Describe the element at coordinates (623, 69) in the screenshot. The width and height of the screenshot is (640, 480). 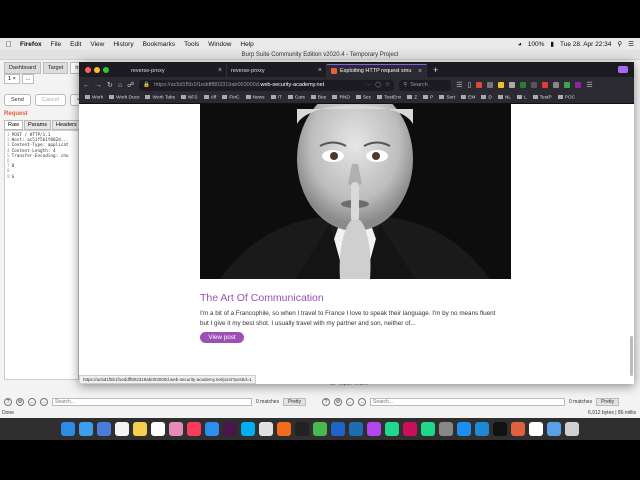
I see `container-icon` at that location.